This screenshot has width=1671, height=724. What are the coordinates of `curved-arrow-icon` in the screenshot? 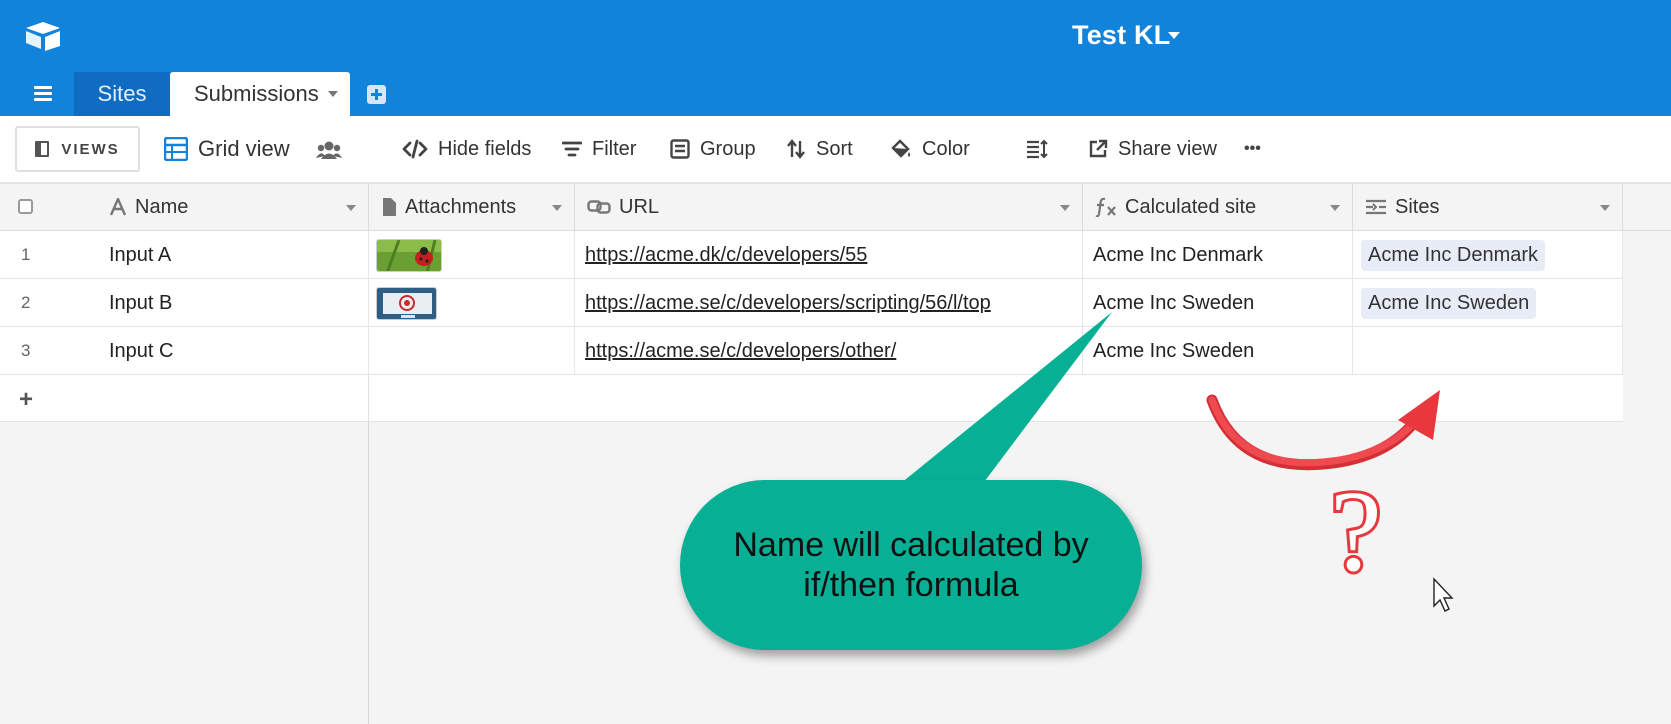 It's located at (1316, 432).